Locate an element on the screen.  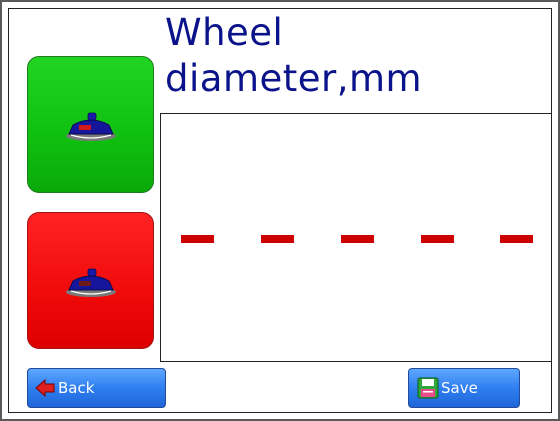
arrow-left-icon is located at coordinates (45, 388).